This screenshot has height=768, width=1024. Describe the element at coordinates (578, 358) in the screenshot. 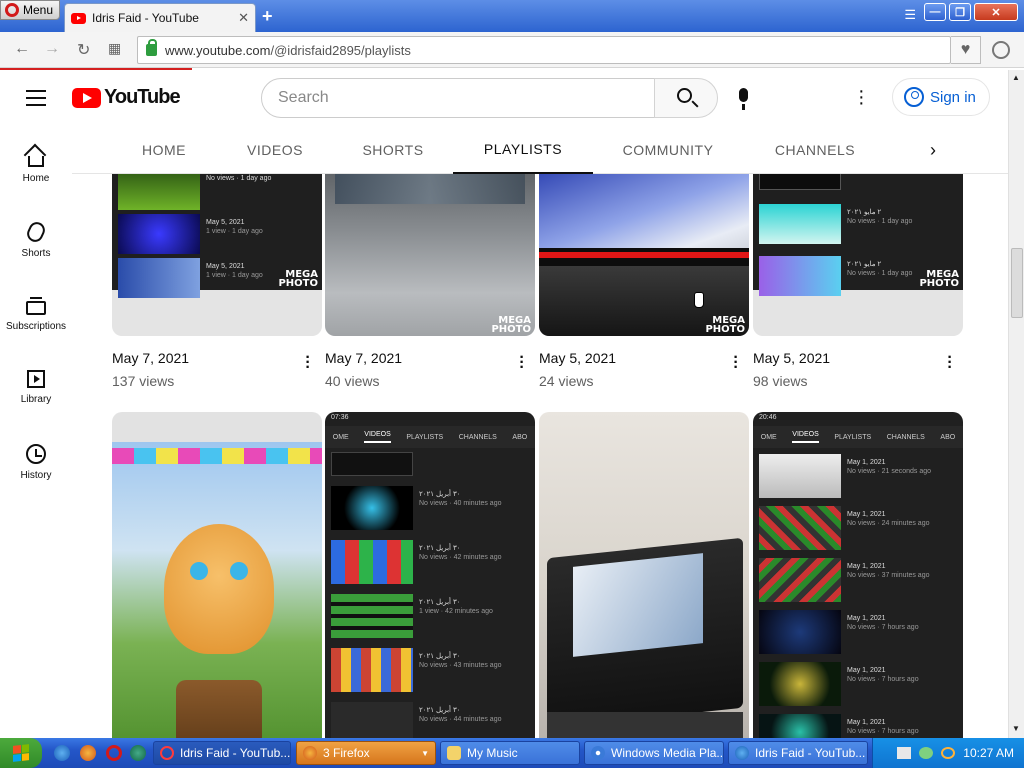

I see `playlist-date: May 5, 2021` at that location.